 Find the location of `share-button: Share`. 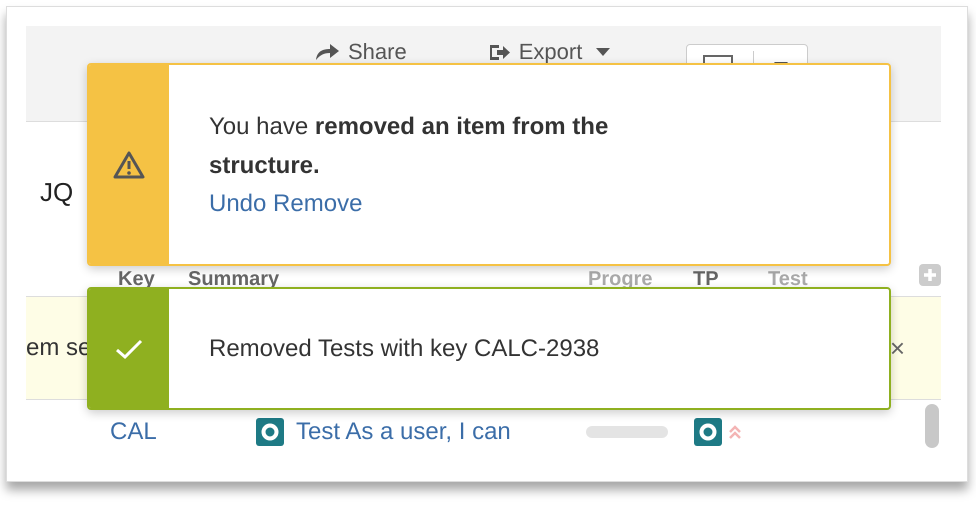

share-button: Share is located at coordinates (360, 52).